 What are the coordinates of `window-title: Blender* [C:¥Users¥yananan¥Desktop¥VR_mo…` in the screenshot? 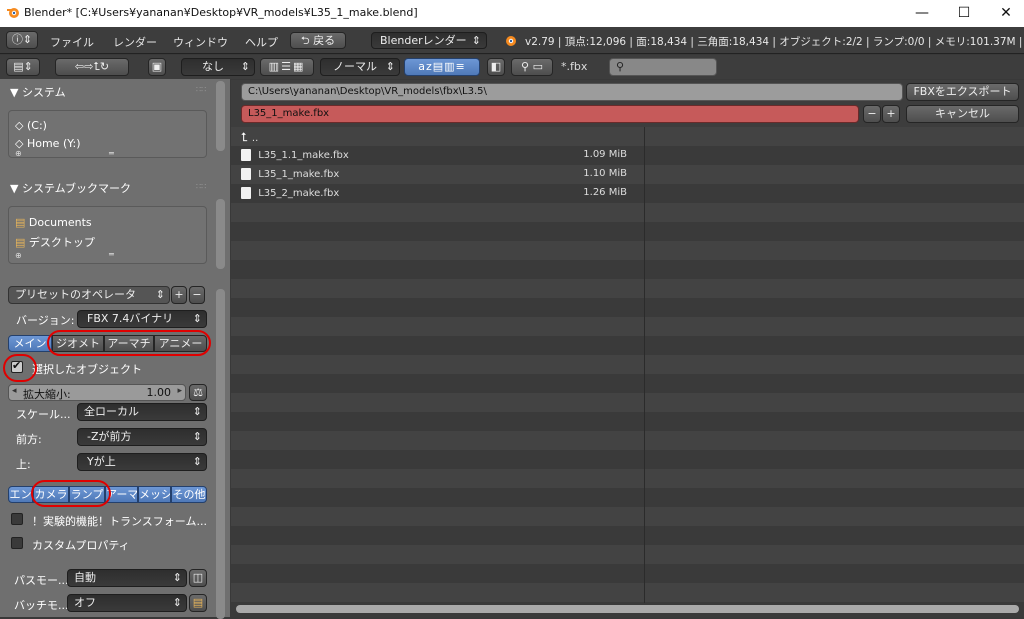 It's located at (221, 12).